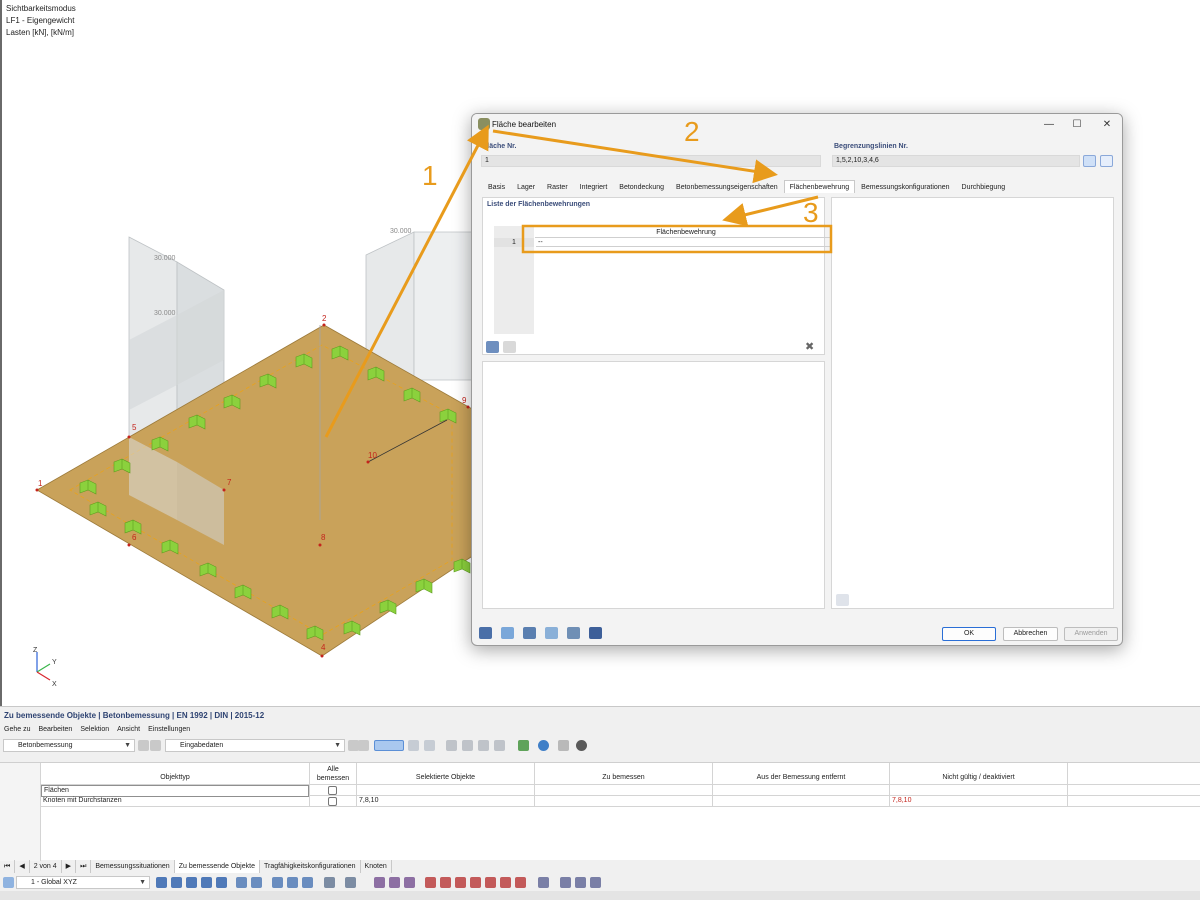  I want to click on workplane-icon, so click(350, 882).